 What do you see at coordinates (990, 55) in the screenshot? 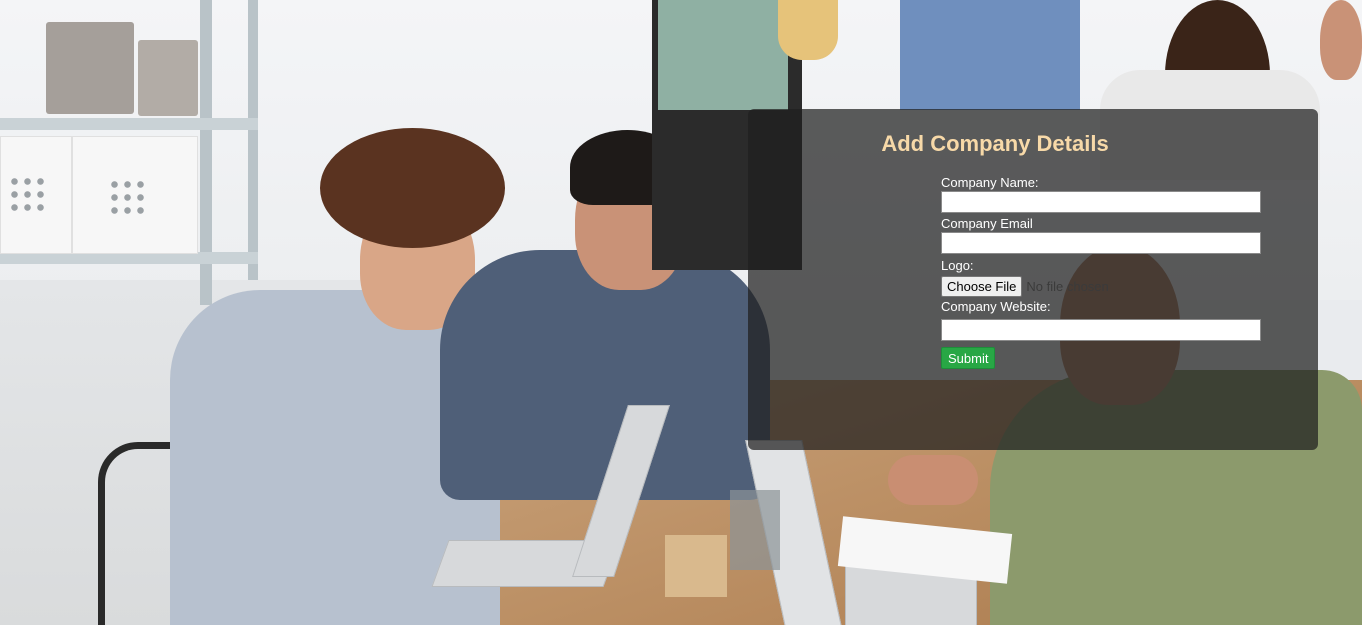
I see `shirt` at bounding box center [990, 55].